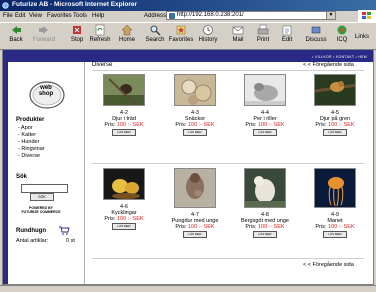  I want to click on edit-button: Edit, so click(287, 33).